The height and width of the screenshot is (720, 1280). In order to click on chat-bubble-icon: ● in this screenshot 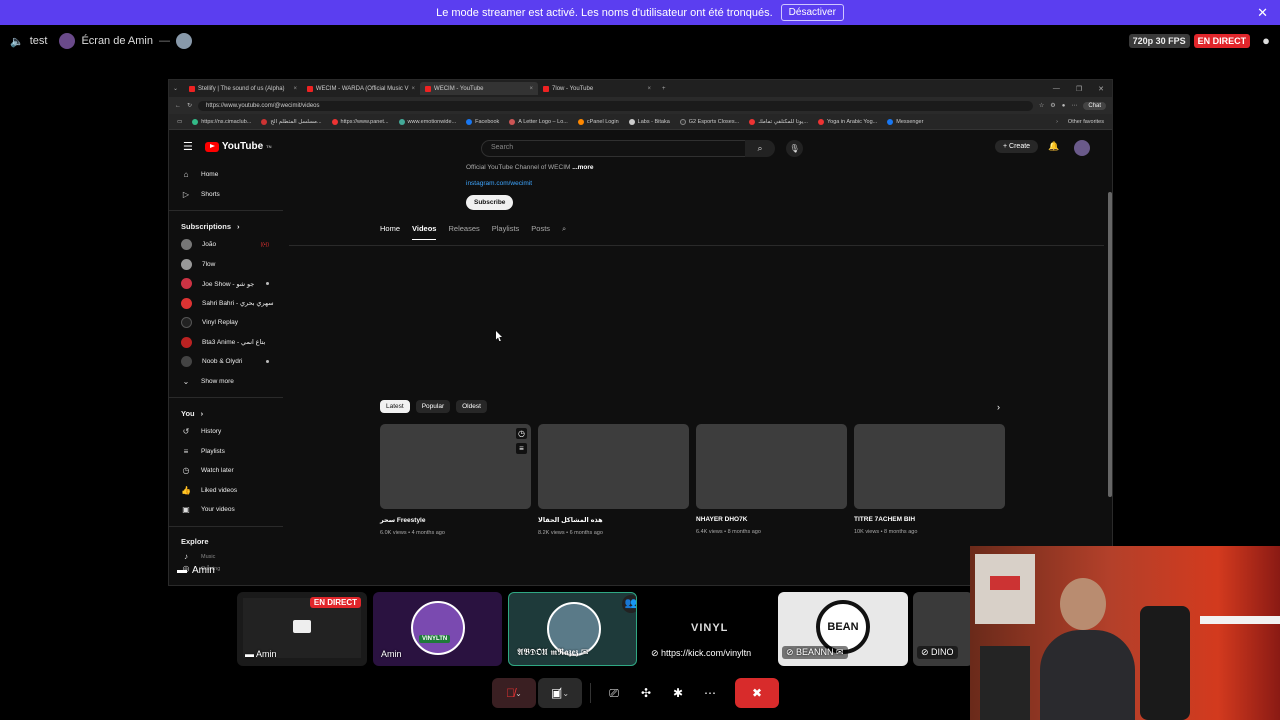, I will do `click(1266, 40)`.